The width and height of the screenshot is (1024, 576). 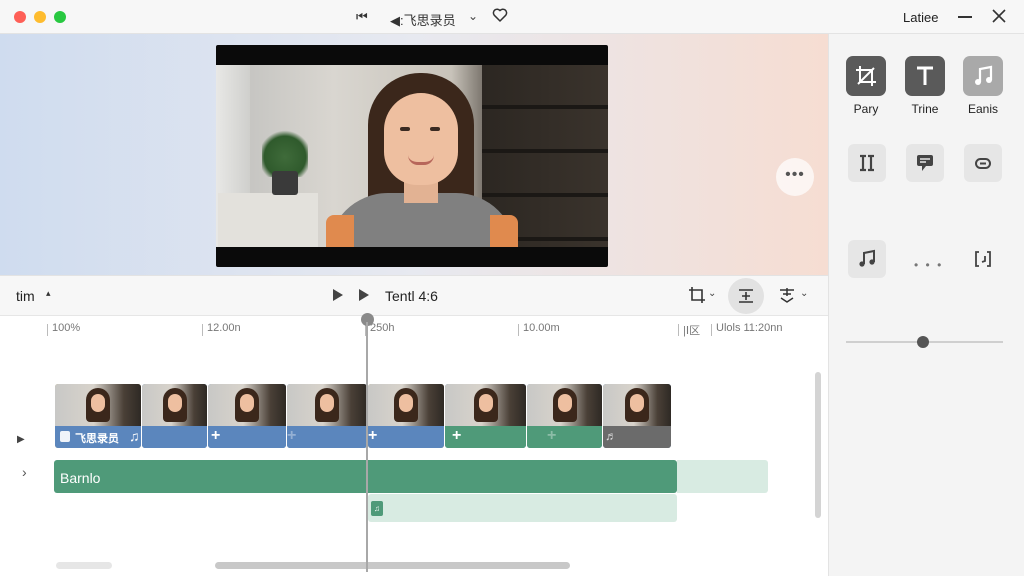 What do you see at coordinates (367, 447) in the screenshot?
I see `playhead` at bounding box center [367, 447].